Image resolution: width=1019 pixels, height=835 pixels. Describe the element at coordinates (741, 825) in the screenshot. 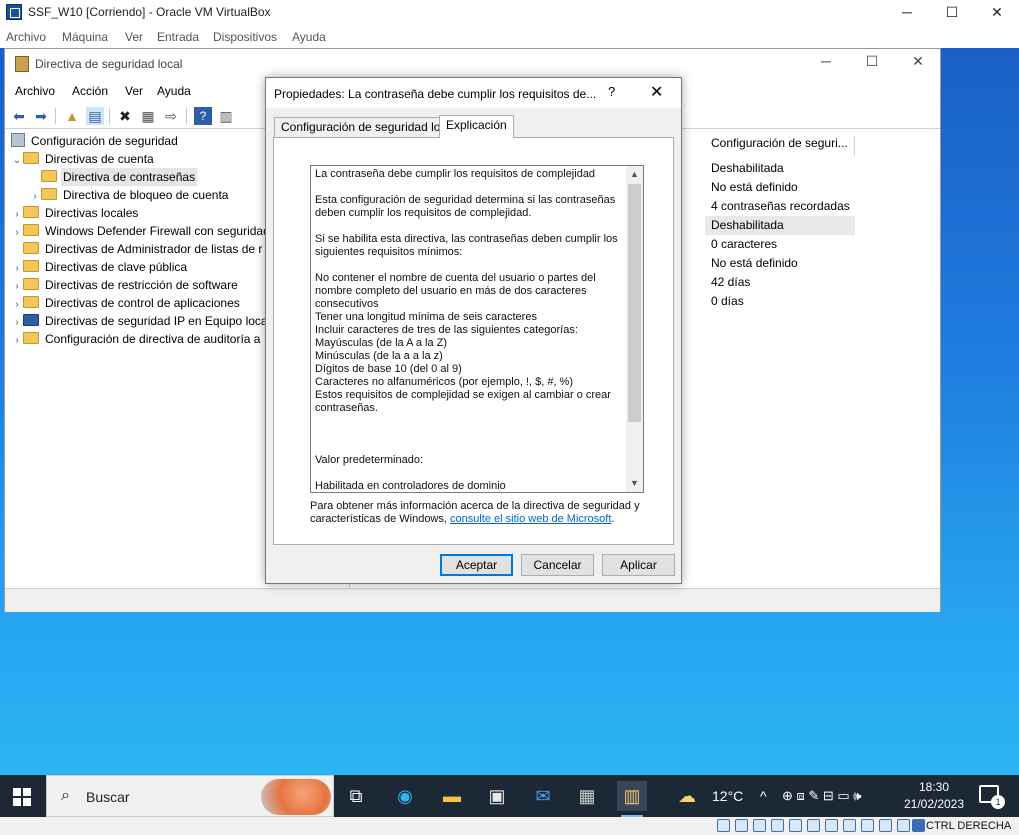

I see `optical-drive-icon` at that location.